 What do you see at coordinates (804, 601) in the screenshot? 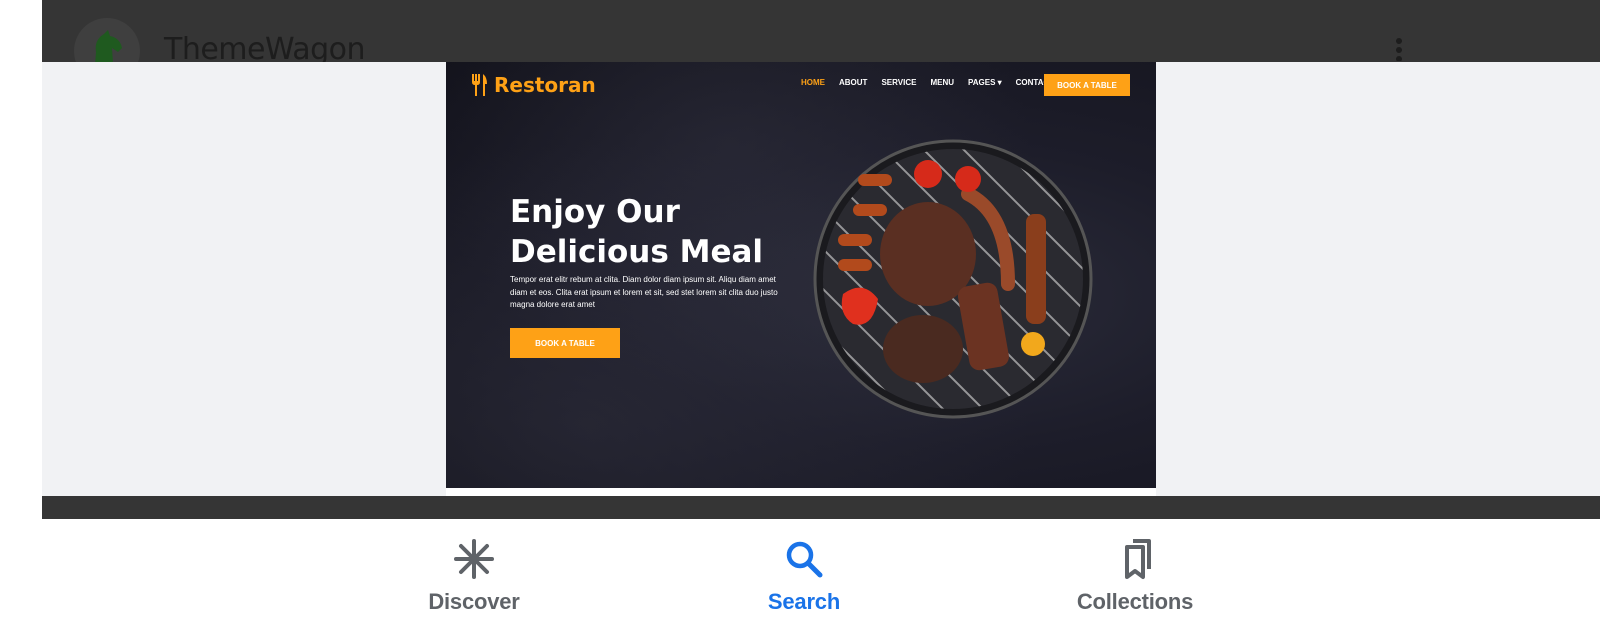
I see `tab-search-label: Search` at bounding box center [804, 601].